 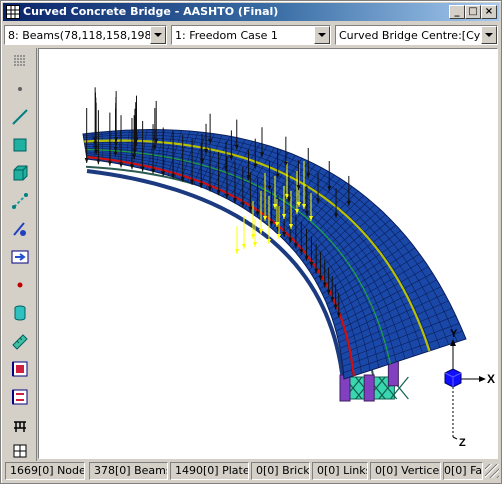 What do you see at coordinates (20, 341) in the screenshot?
I see `tape-icon` at bounding box center [20, 341].